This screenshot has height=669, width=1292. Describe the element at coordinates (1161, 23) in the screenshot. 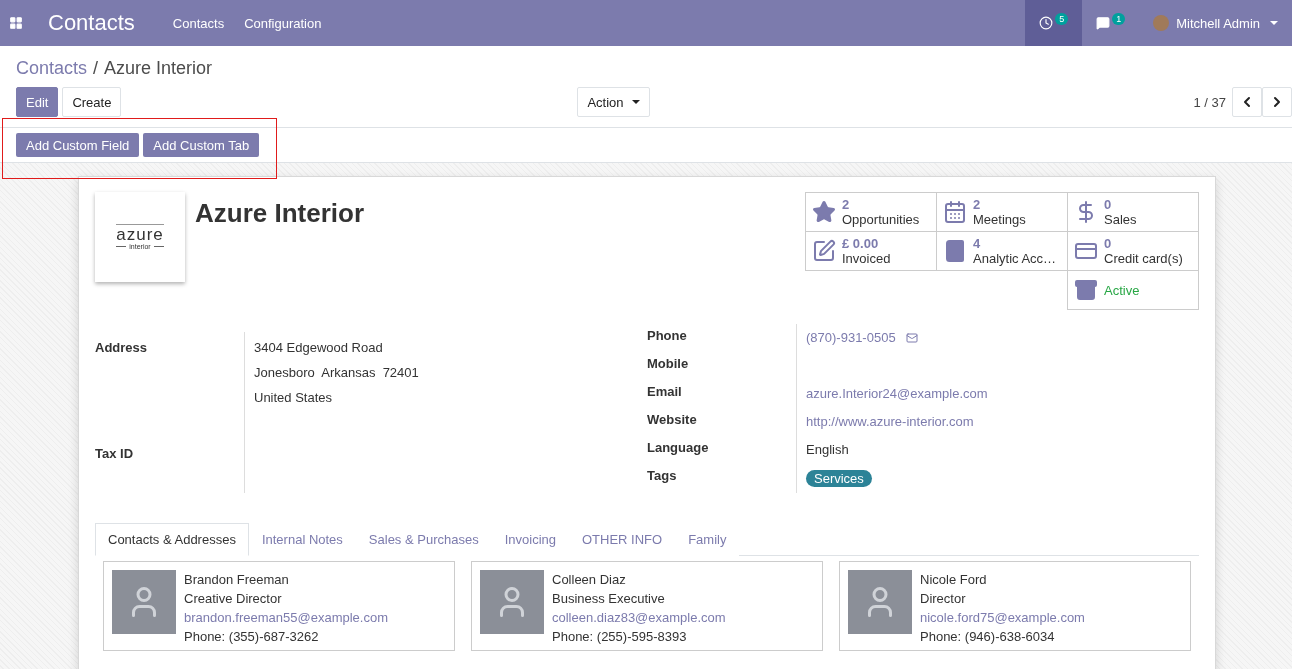

I see `user-avatar` at that location.